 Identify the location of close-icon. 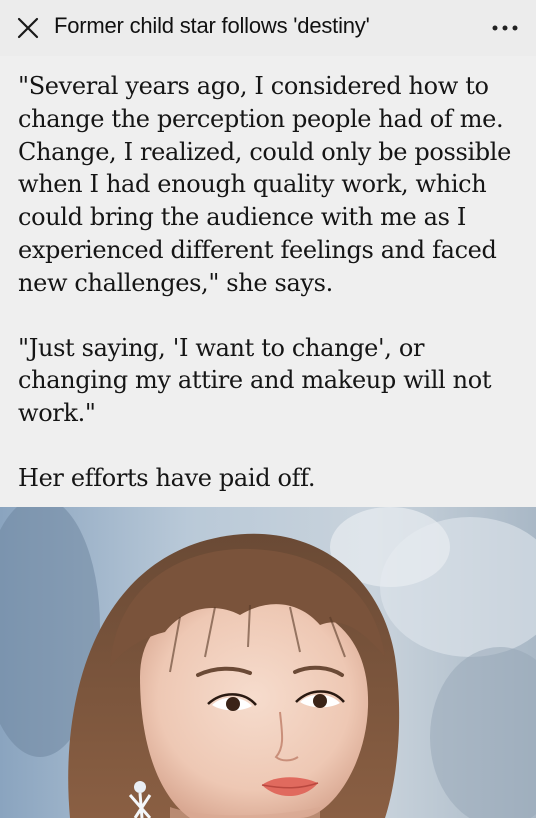
(28, 28).